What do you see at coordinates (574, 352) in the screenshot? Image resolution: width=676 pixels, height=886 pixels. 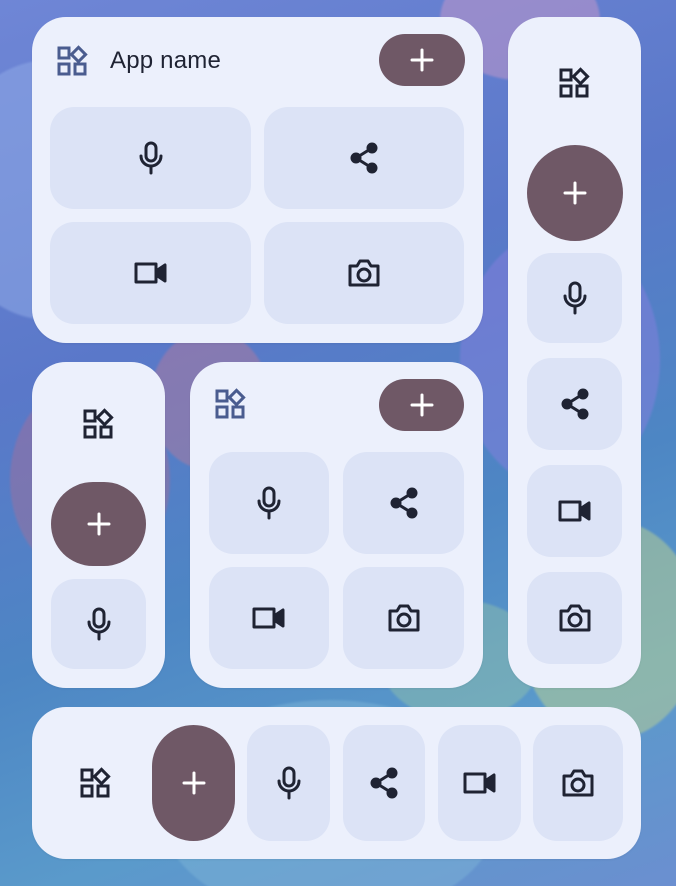 I see `widget-vertical-tall` at bounding box center [574, 352].